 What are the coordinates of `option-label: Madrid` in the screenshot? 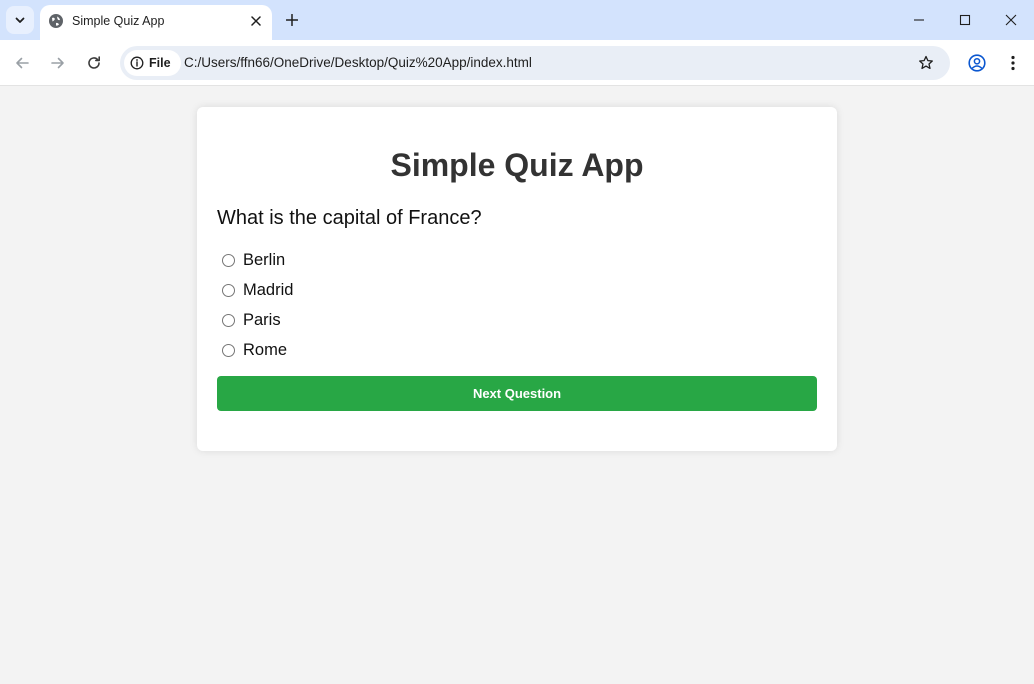 It's located at (268, 289).